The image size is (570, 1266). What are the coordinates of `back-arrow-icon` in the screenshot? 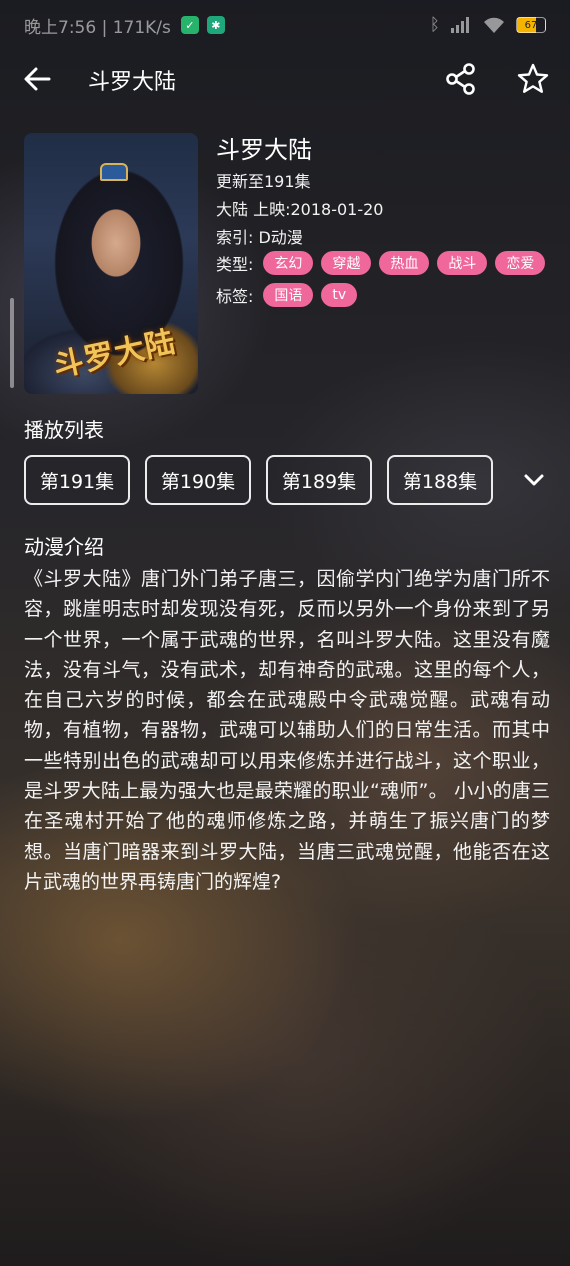 It's located at (37, 79).